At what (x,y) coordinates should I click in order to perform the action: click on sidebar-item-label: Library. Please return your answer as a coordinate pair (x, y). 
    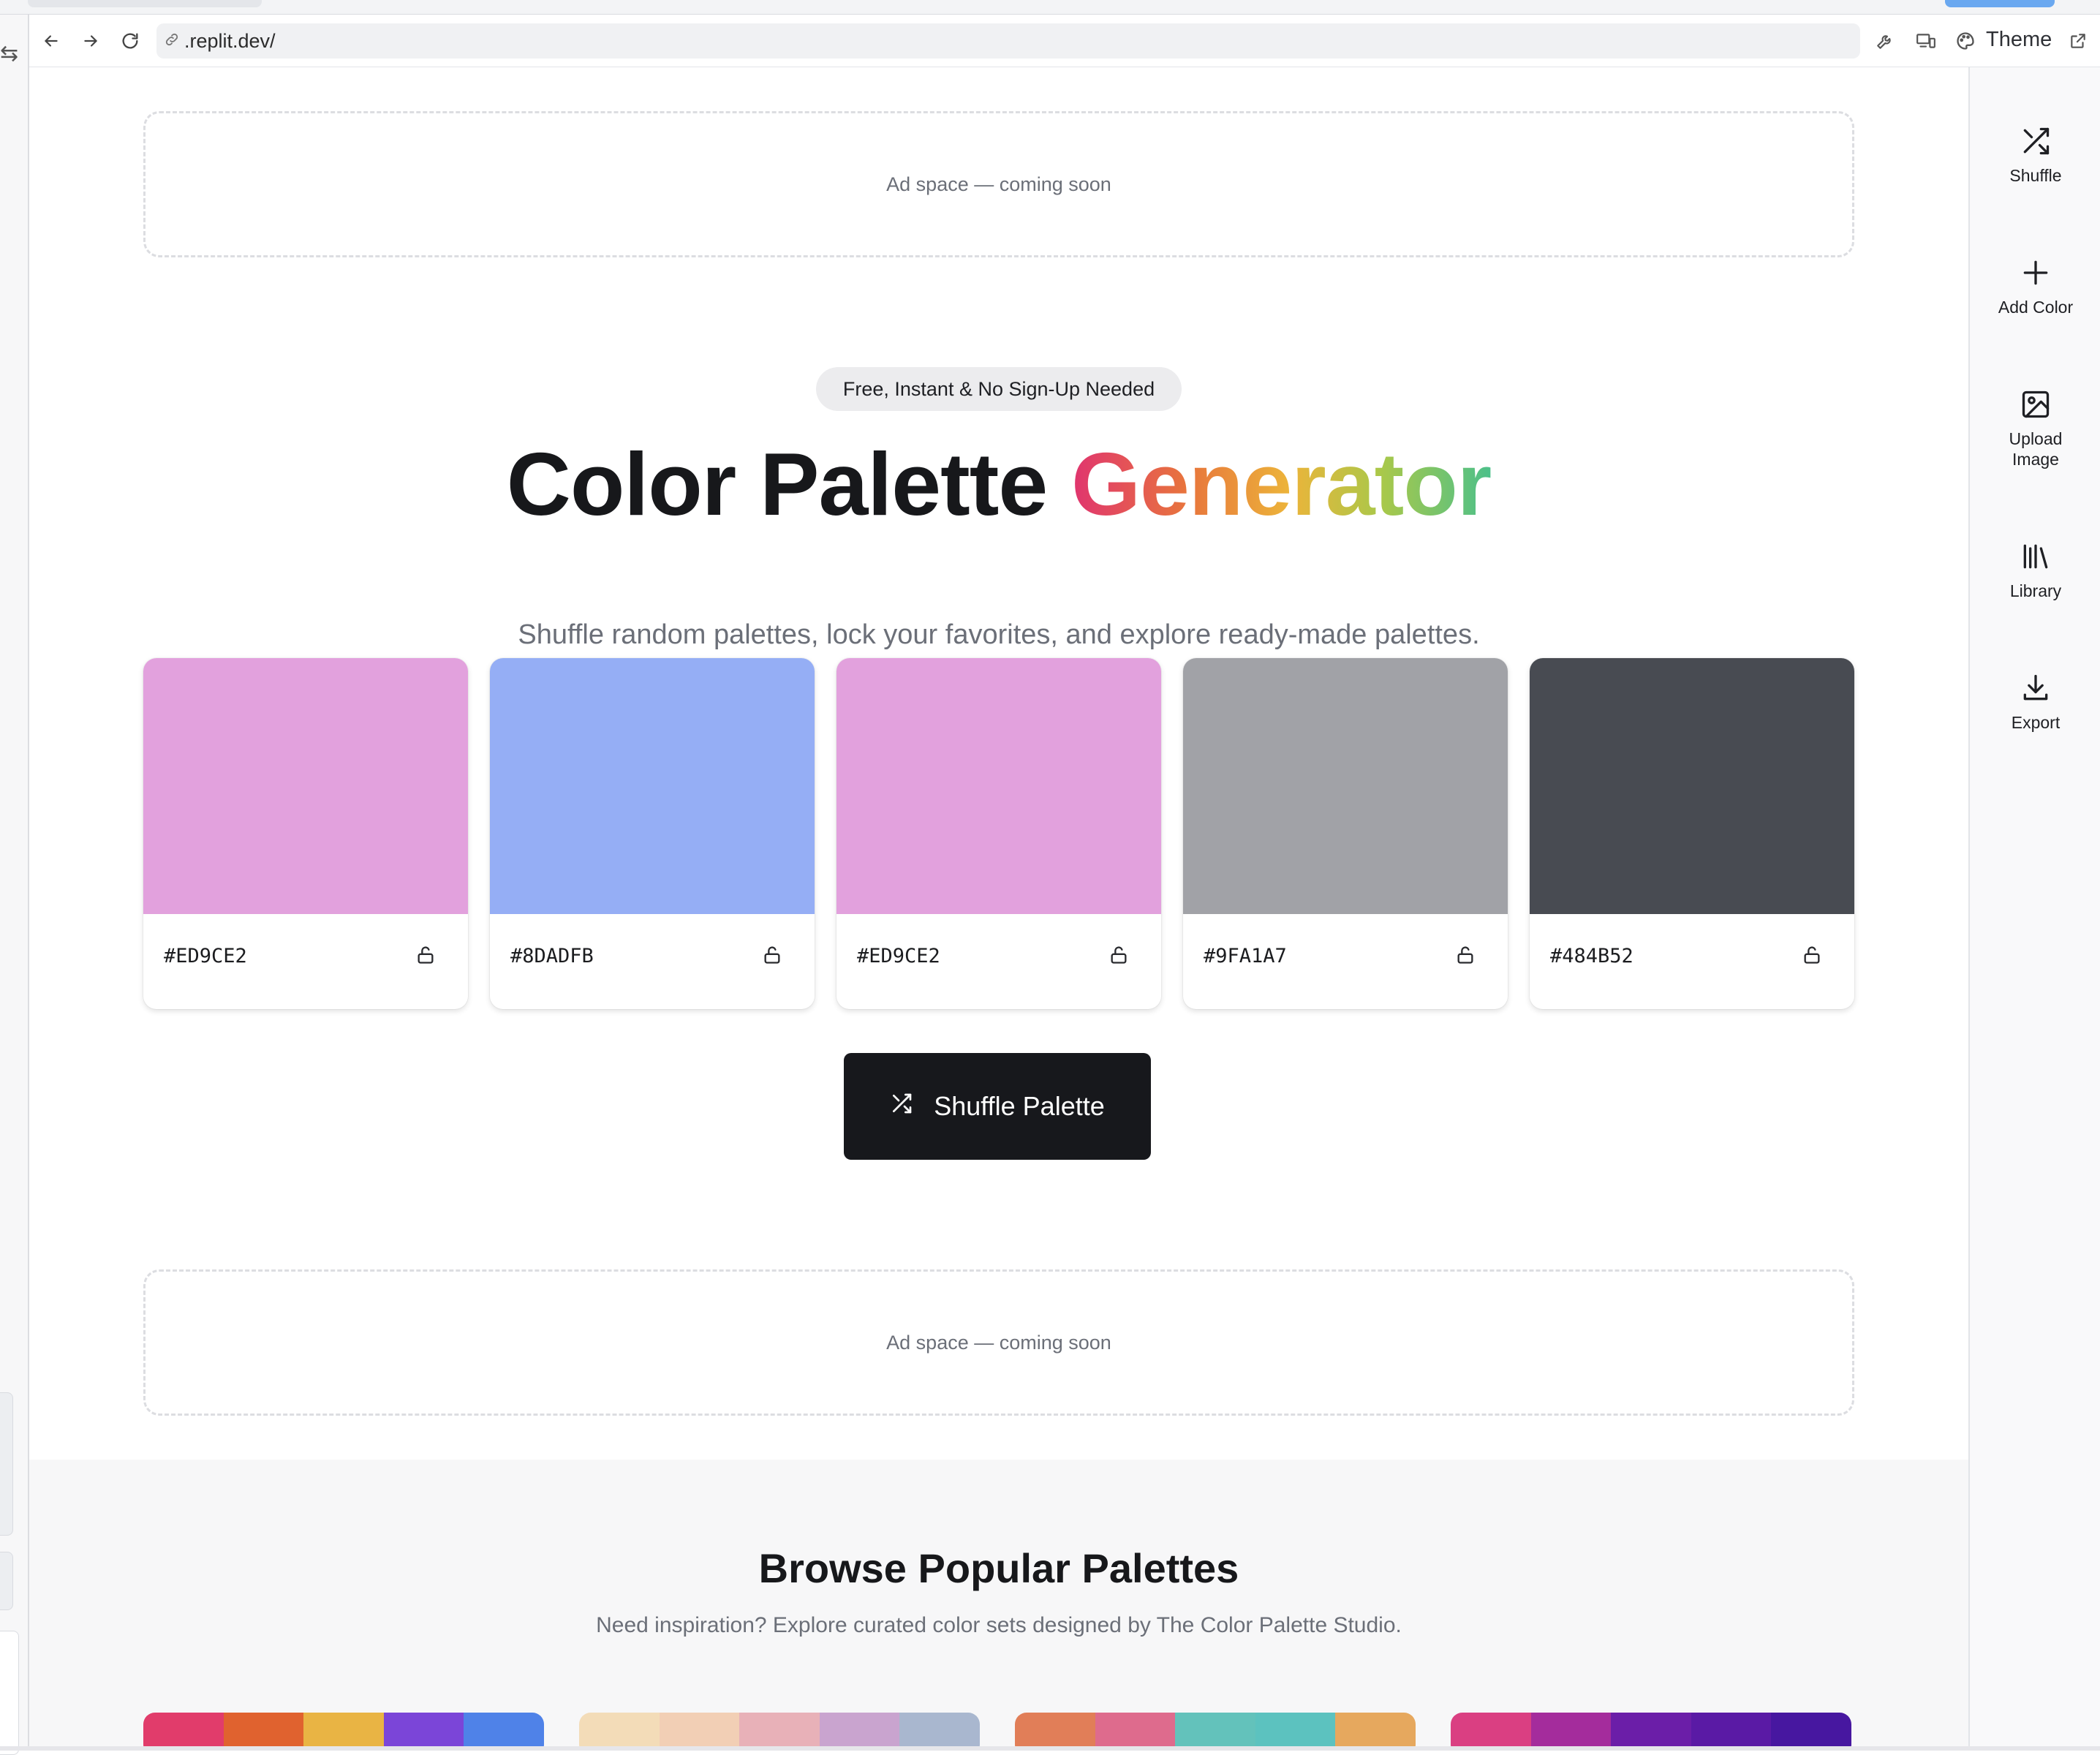
    Looking at the image, I should click on (2035, 590).